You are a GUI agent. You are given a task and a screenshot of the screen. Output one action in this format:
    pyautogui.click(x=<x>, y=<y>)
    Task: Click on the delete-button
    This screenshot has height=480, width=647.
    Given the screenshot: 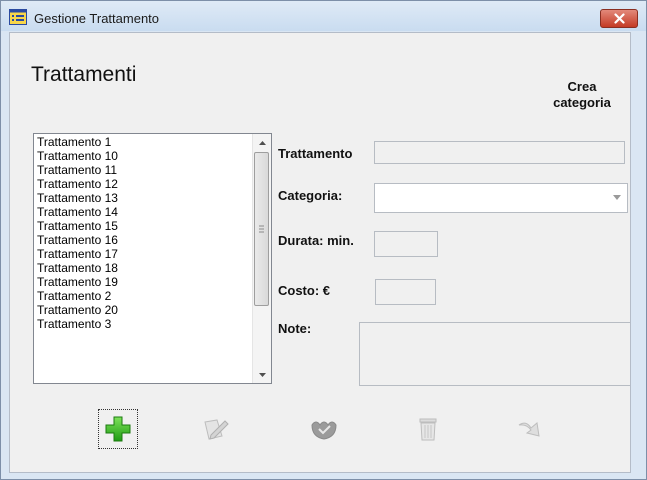 What is the action you would take?
    pyautogui.click(x=428, y=429)
    